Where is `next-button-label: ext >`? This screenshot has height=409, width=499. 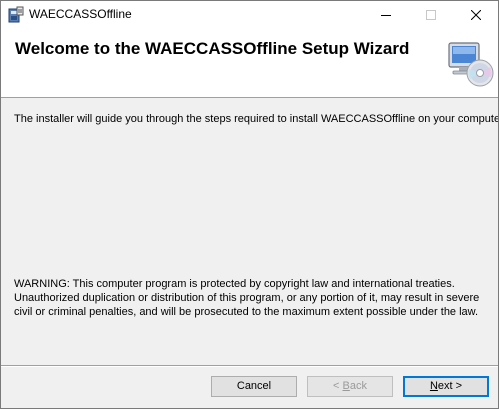 next-button-label: ext > is located at coordinates (450, 386).